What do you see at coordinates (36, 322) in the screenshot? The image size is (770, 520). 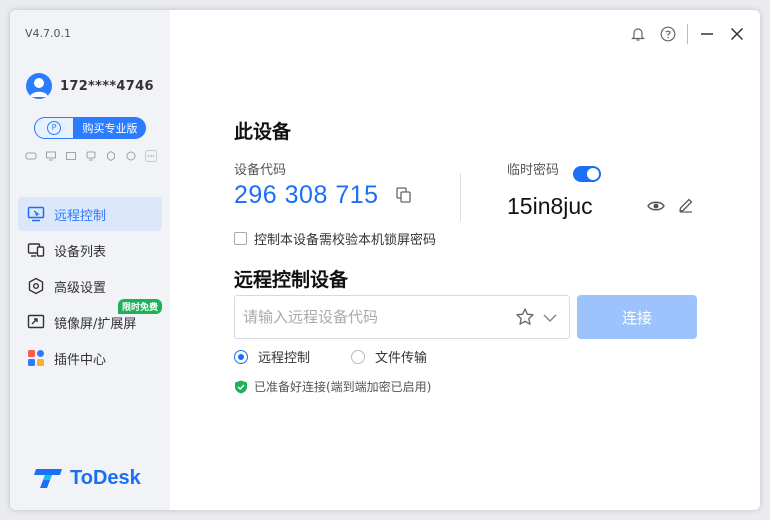 I see `screen-mirror-icon` at bounding box center [36, 322].